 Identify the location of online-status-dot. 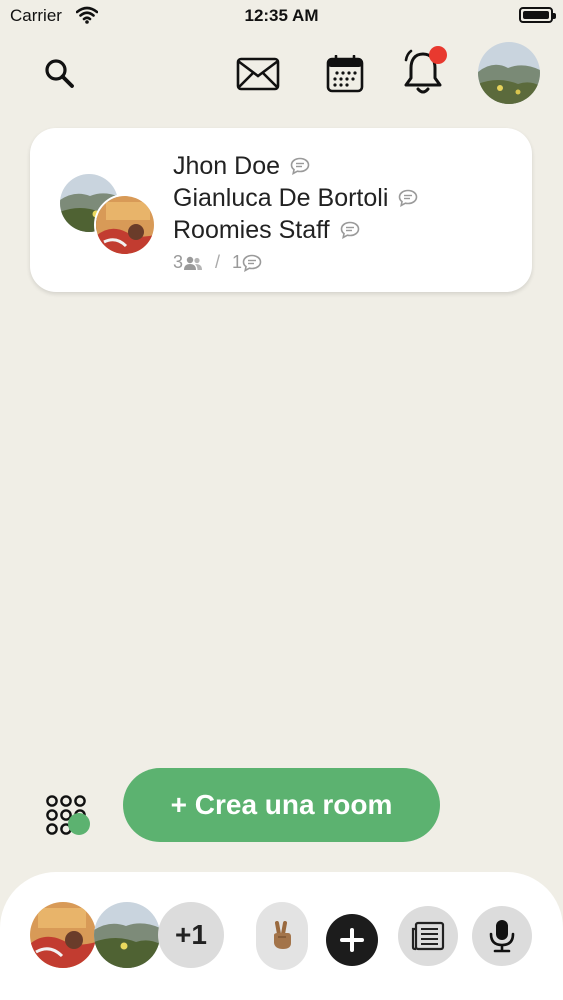
(79, 824).